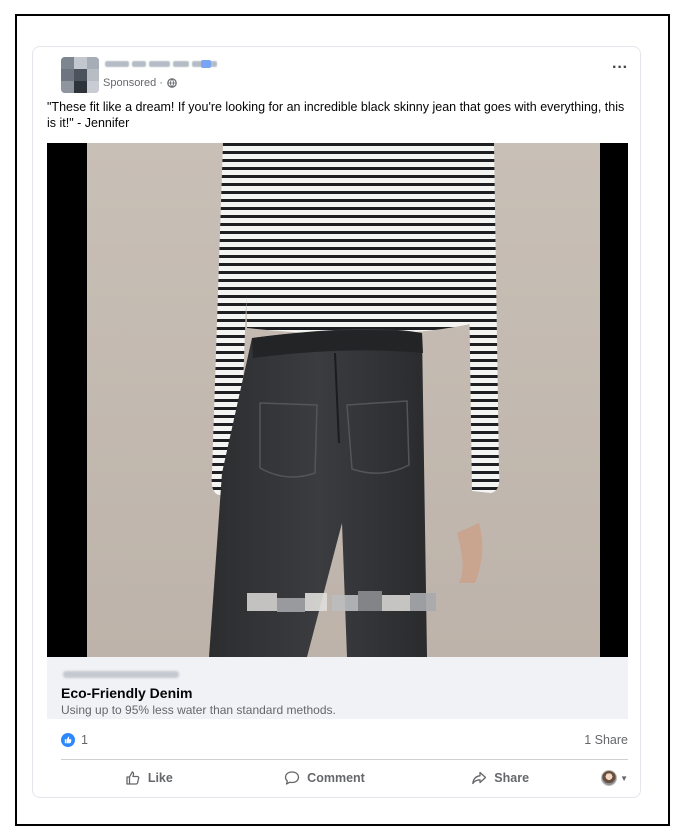  Describe the element at coordinates (160, 778) in the screenshot. I see `like-label: Like` at that location.